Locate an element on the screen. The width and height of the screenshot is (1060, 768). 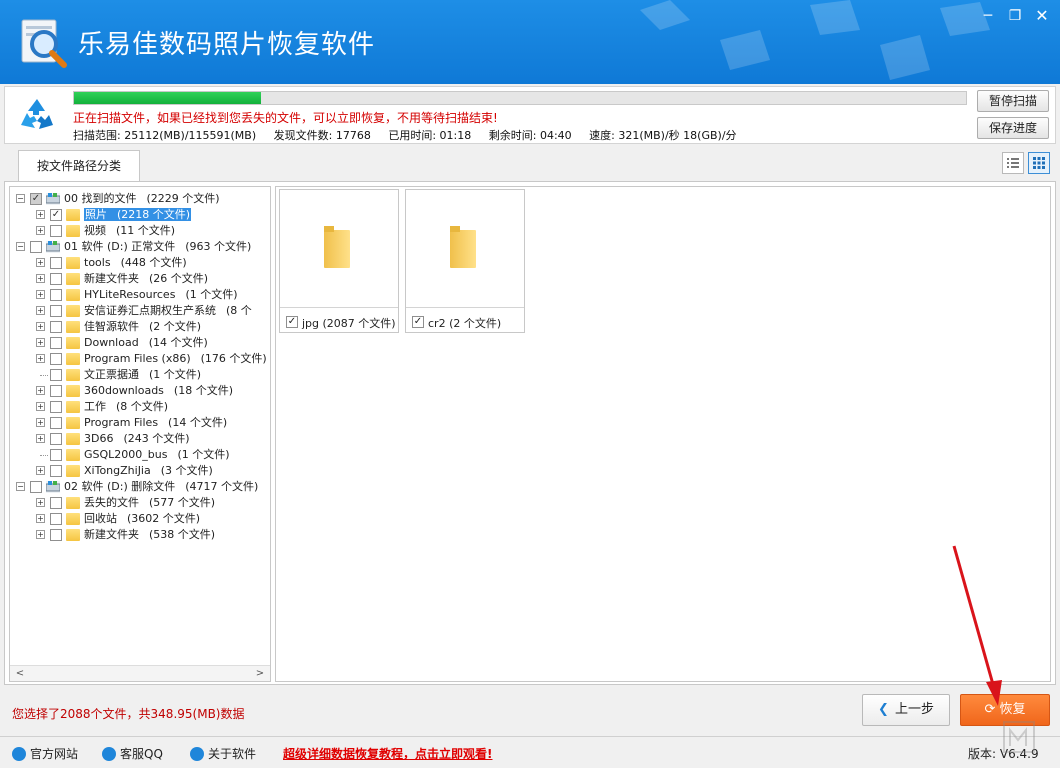
tree-row: + Download (14 个文件) is located at coordinates (140, 343).